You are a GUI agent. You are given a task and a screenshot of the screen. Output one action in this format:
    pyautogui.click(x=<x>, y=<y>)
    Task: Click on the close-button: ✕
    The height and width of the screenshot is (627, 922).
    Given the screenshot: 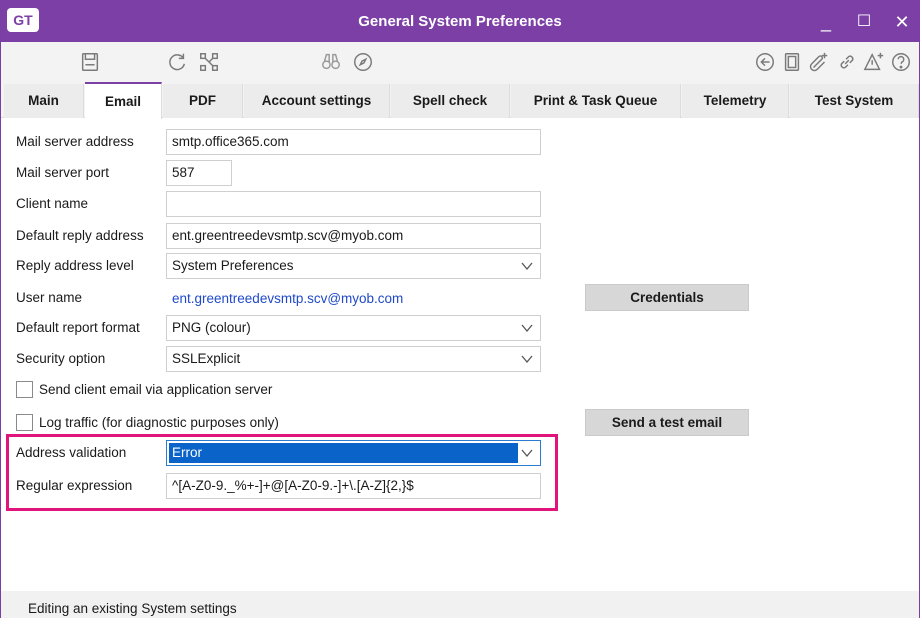 What is the action you would take?
    pyautogui.click(x=902, y=22)
    